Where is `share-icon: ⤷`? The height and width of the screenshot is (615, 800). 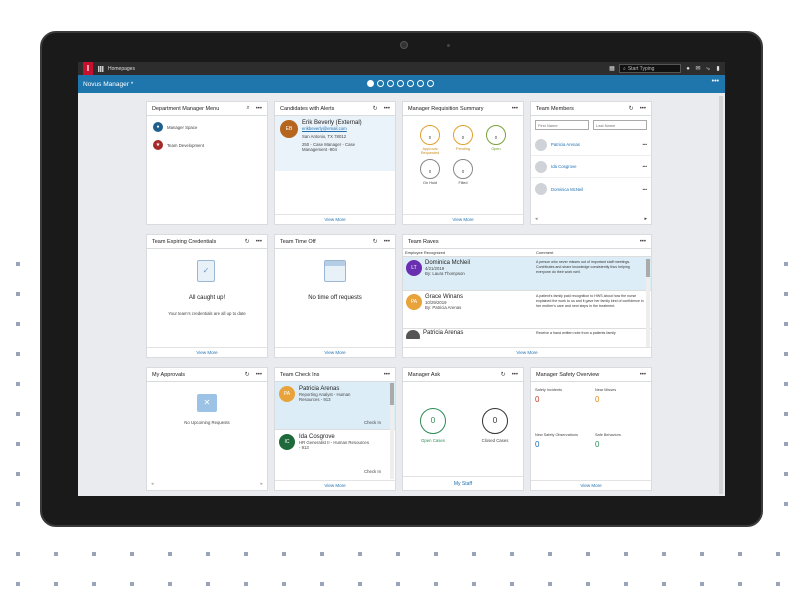
share-icon: ⤷ is located at coordinates (708, 69).